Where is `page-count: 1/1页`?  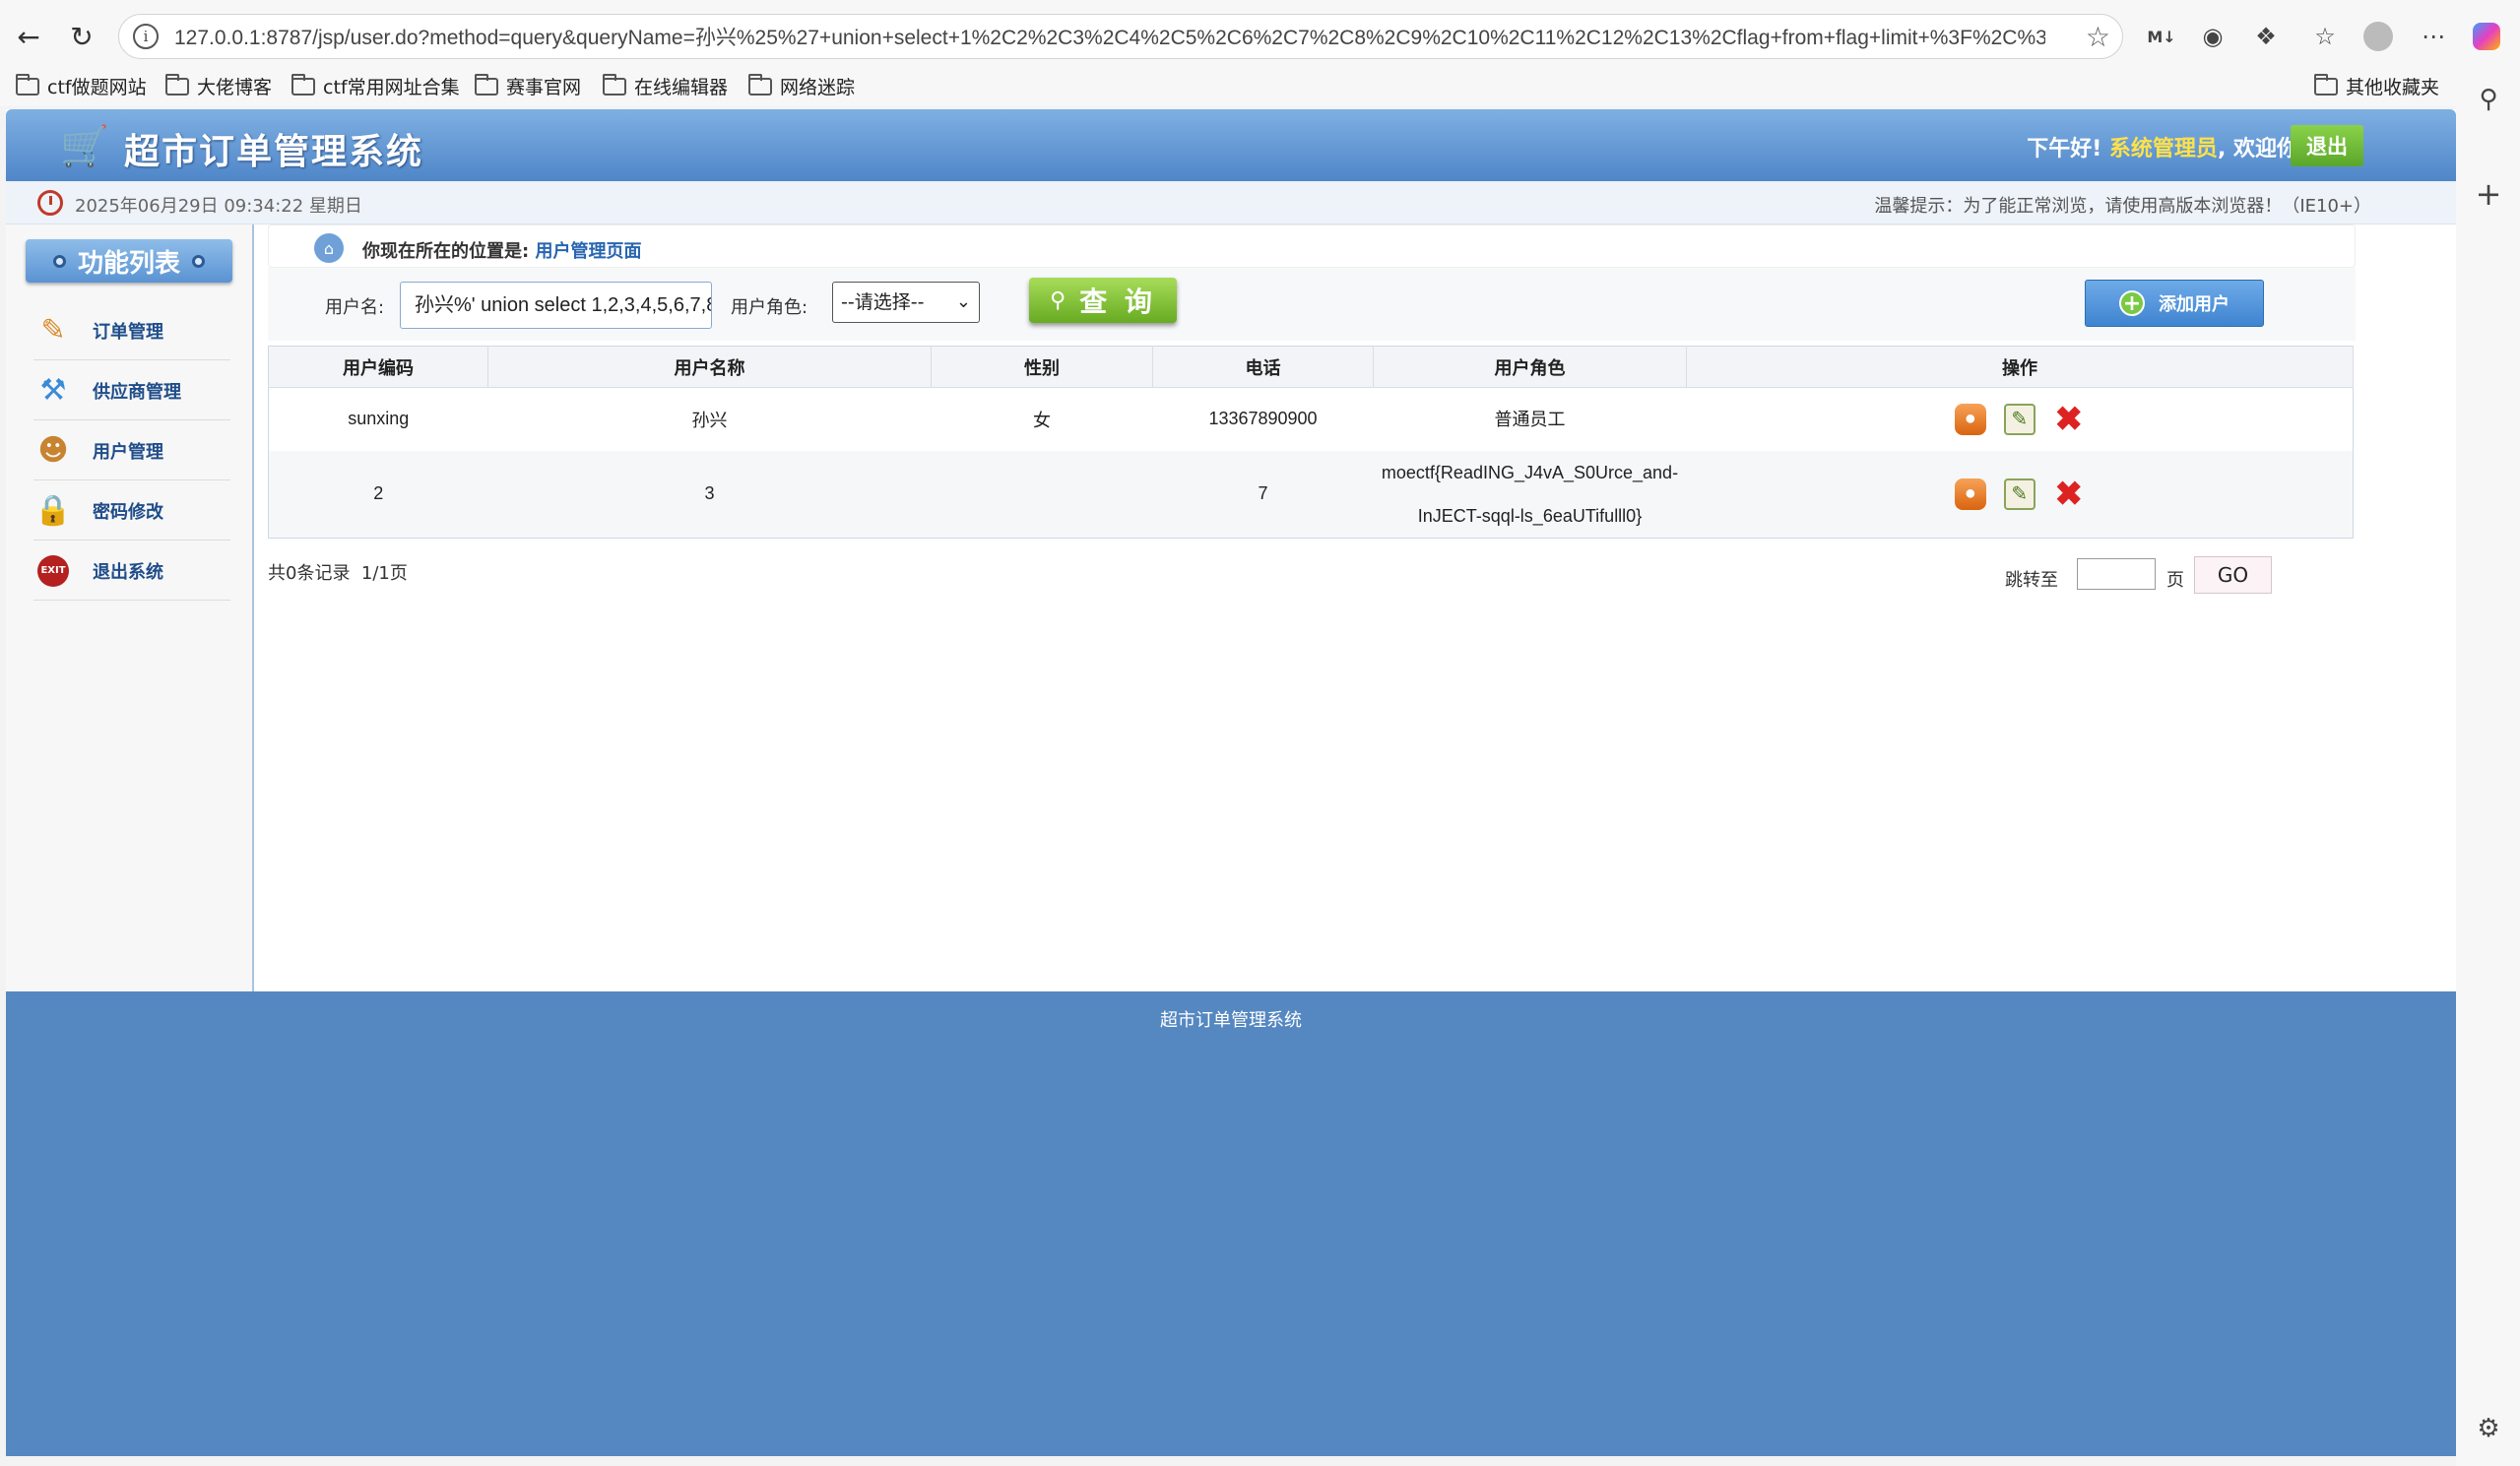 page-count: 1/1页 is located at coordinates (384, 574).